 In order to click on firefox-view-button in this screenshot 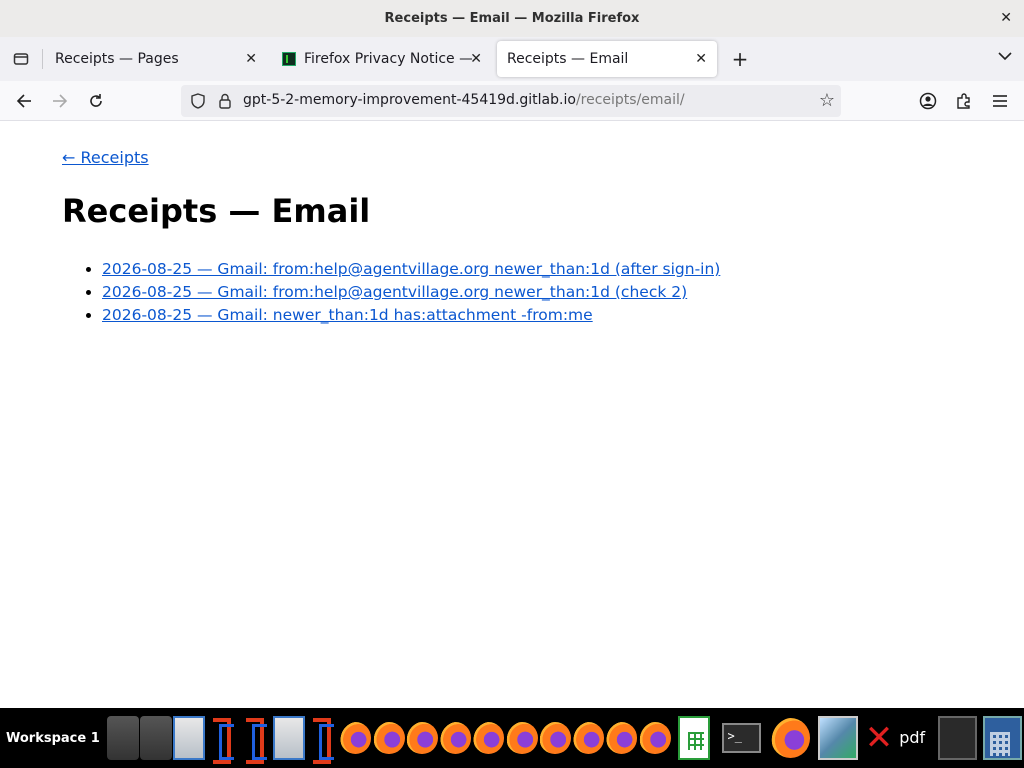, I will do `click(21, 59)`.